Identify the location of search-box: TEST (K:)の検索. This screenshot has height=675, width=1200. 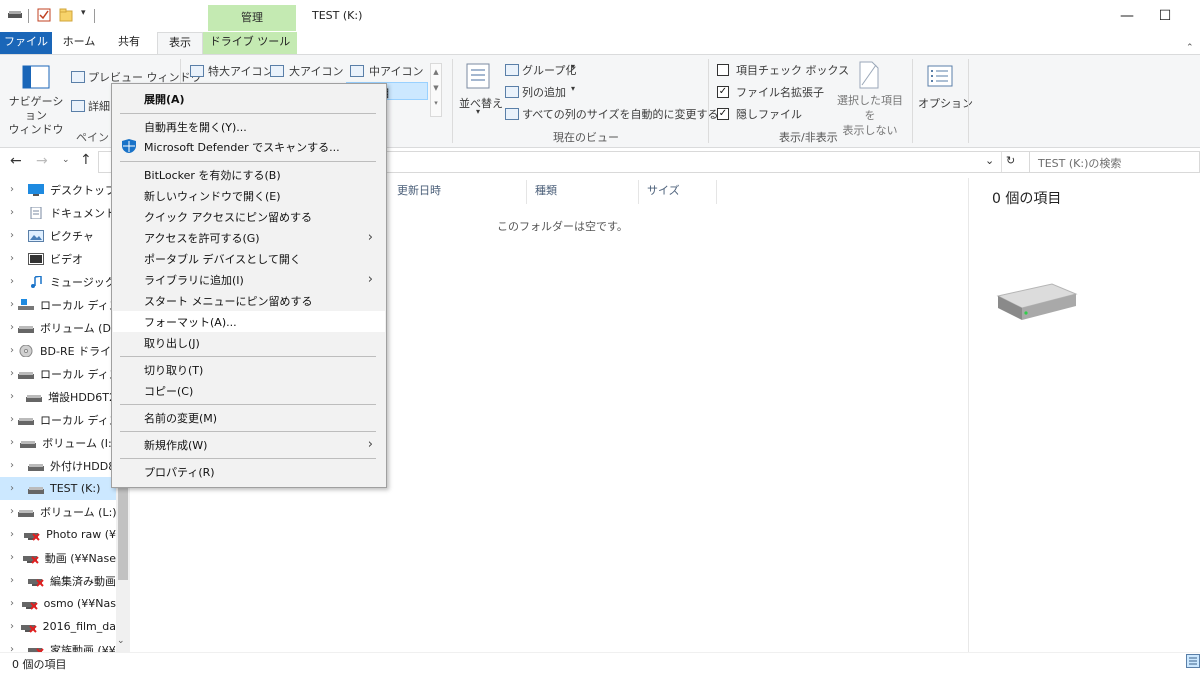
(1114, 162).